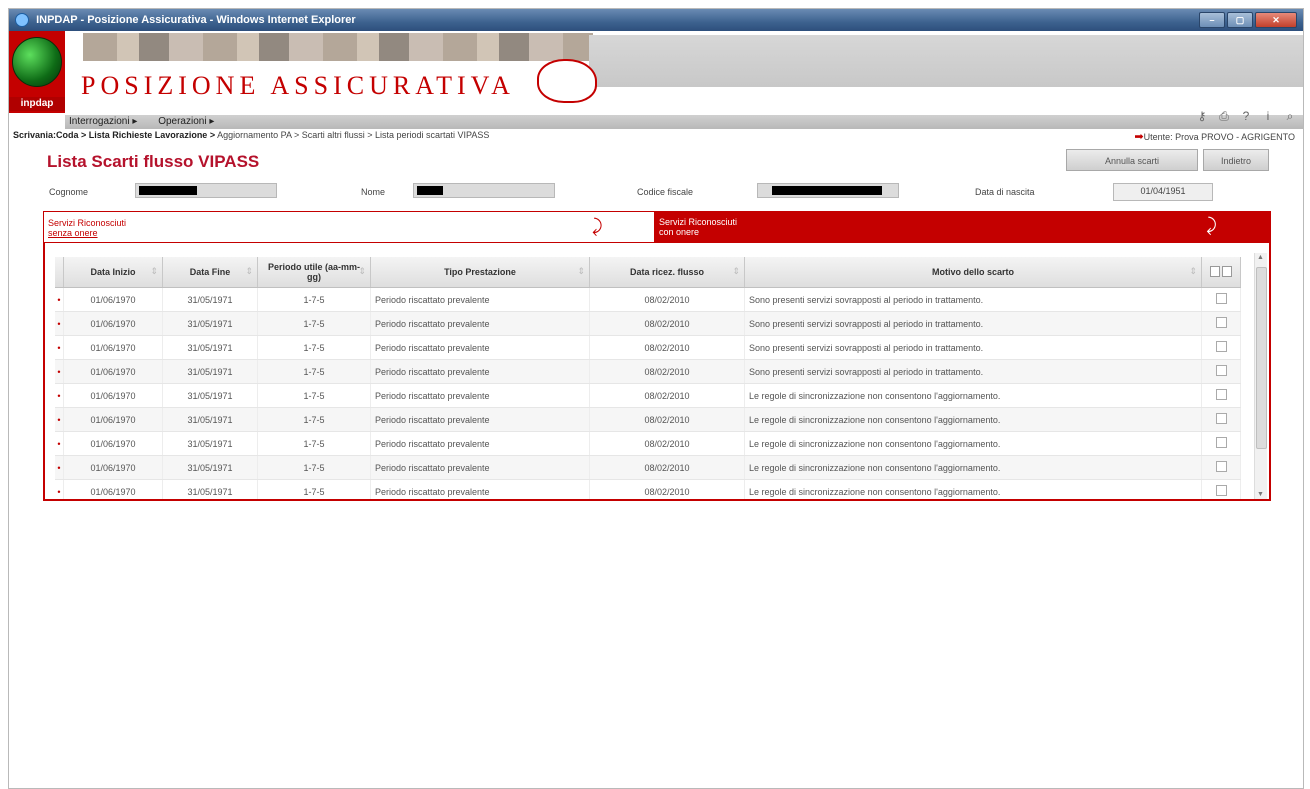 The image size is (1310, 789). What do you see at coordinates (103, 122) in the screenshot?
I see `menu-interrogazioni: Interrogazioni ▸` at bounding box center [103, 122].